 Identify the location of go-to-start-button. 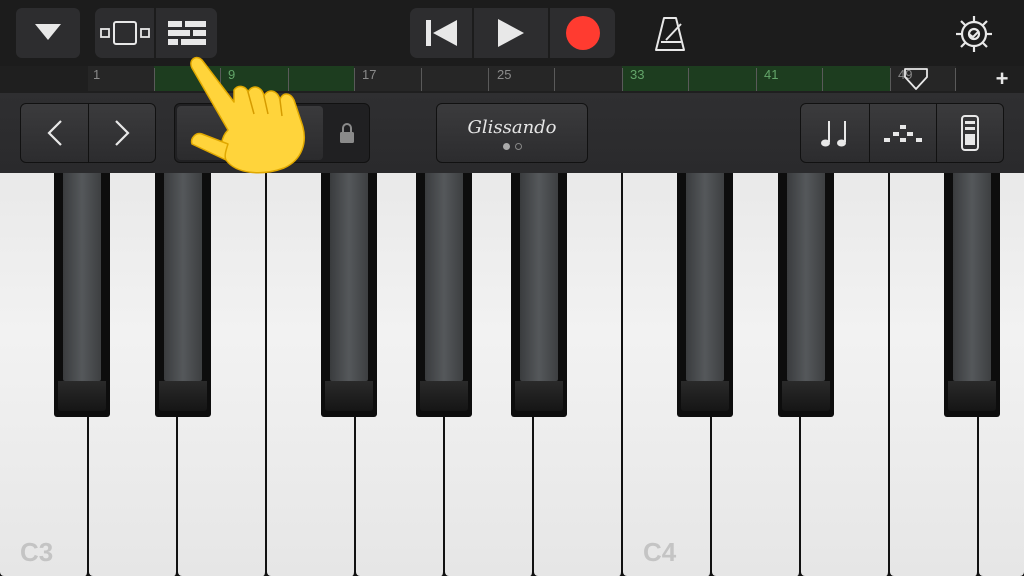
(442, 33).